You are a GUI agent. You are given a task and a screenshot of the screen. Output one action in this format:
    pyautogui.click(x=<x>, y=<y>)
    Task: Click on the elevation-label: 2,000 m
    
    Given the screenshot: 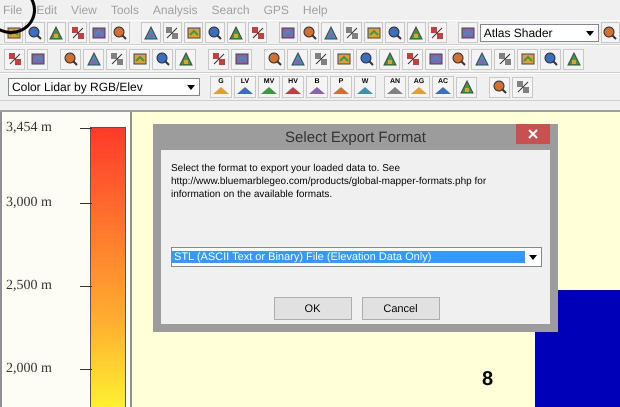 What is the action you would take?
    pyautogui.click(x=29, y=369)
    